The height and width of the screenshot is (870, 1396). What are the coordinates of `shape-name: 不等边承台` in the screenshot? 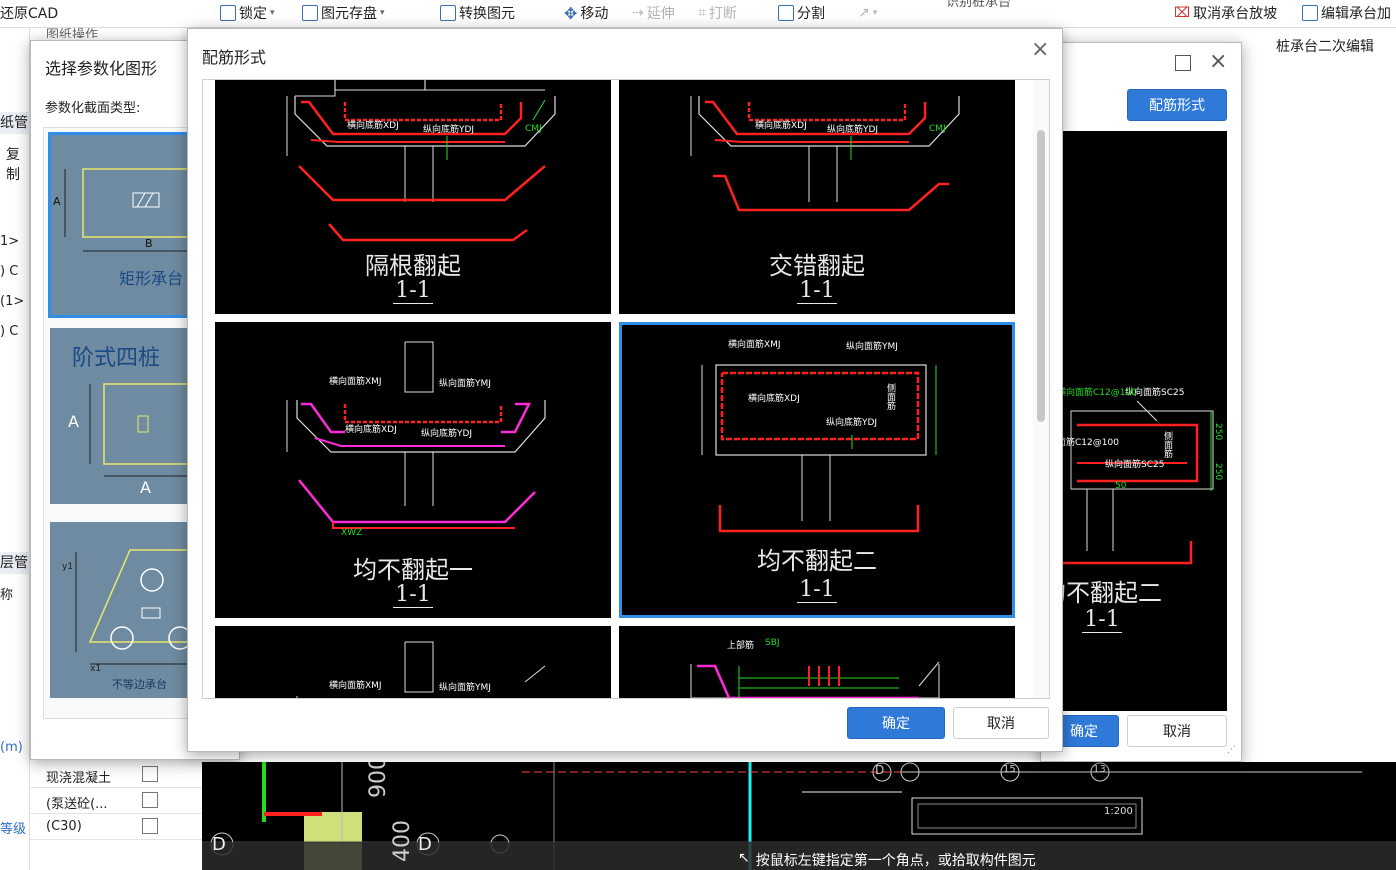 It's located at (139, 684).